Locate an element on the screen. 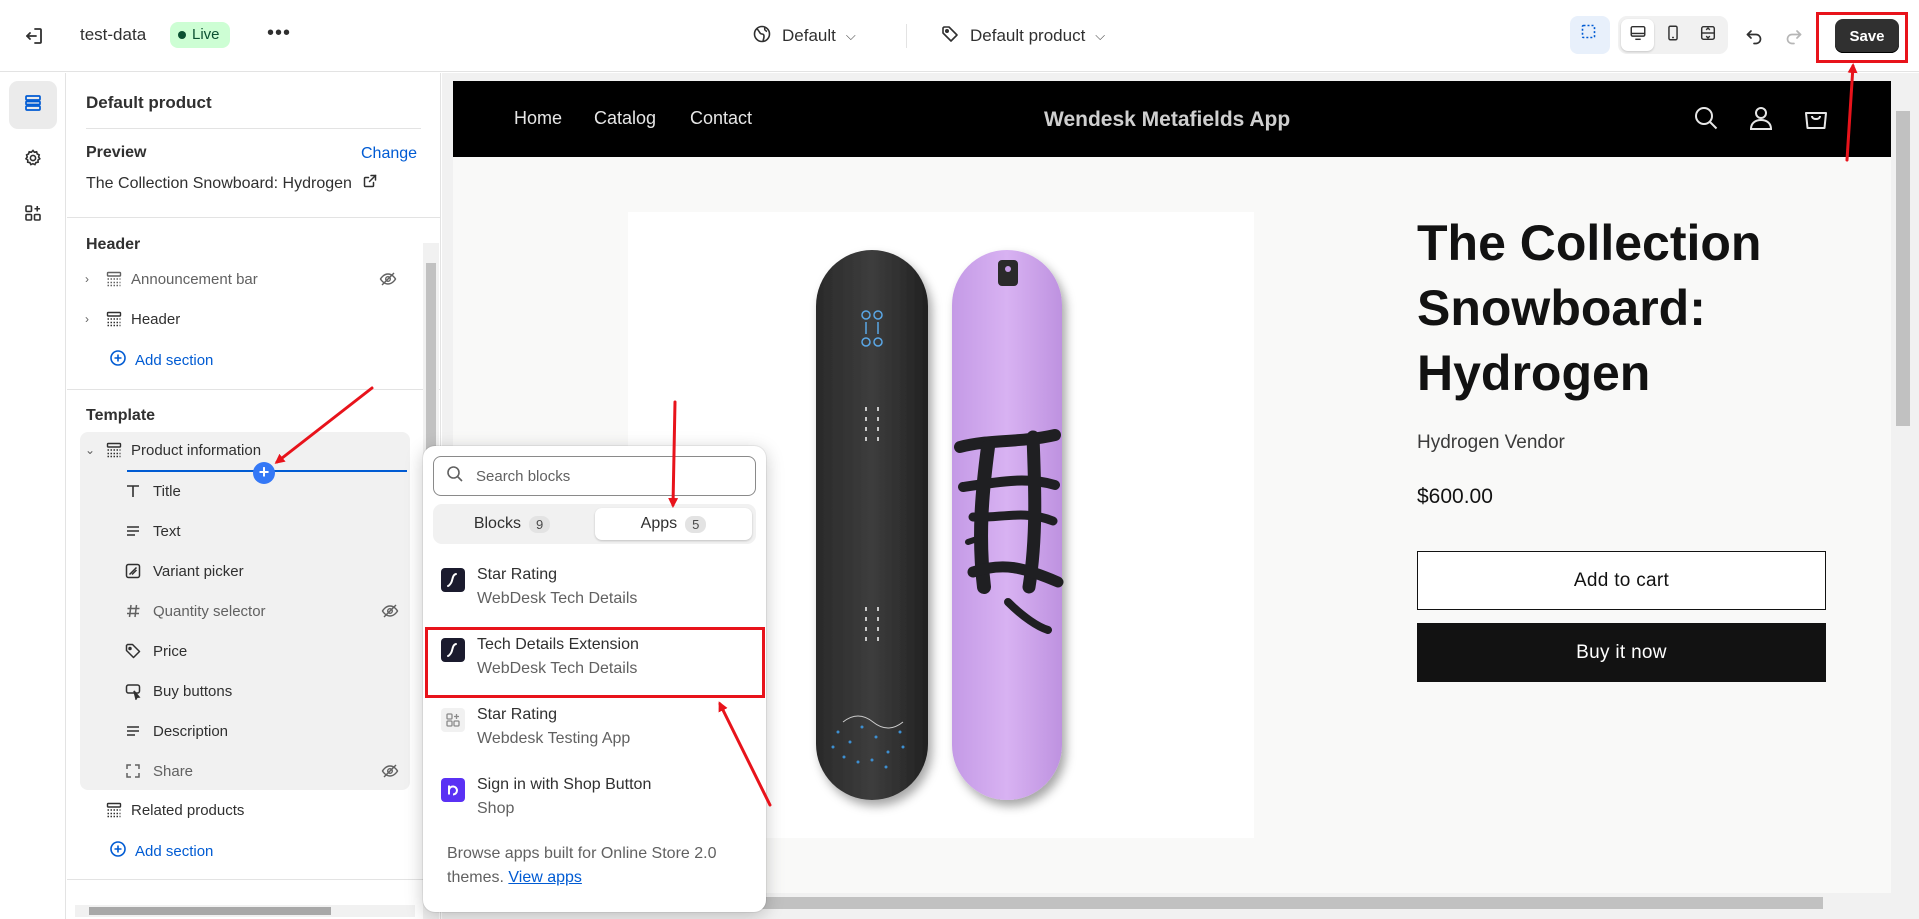 Image resolution: width=1919 pixels, height=919 pixels. block-share: Share is located at coordinates (244, 771).